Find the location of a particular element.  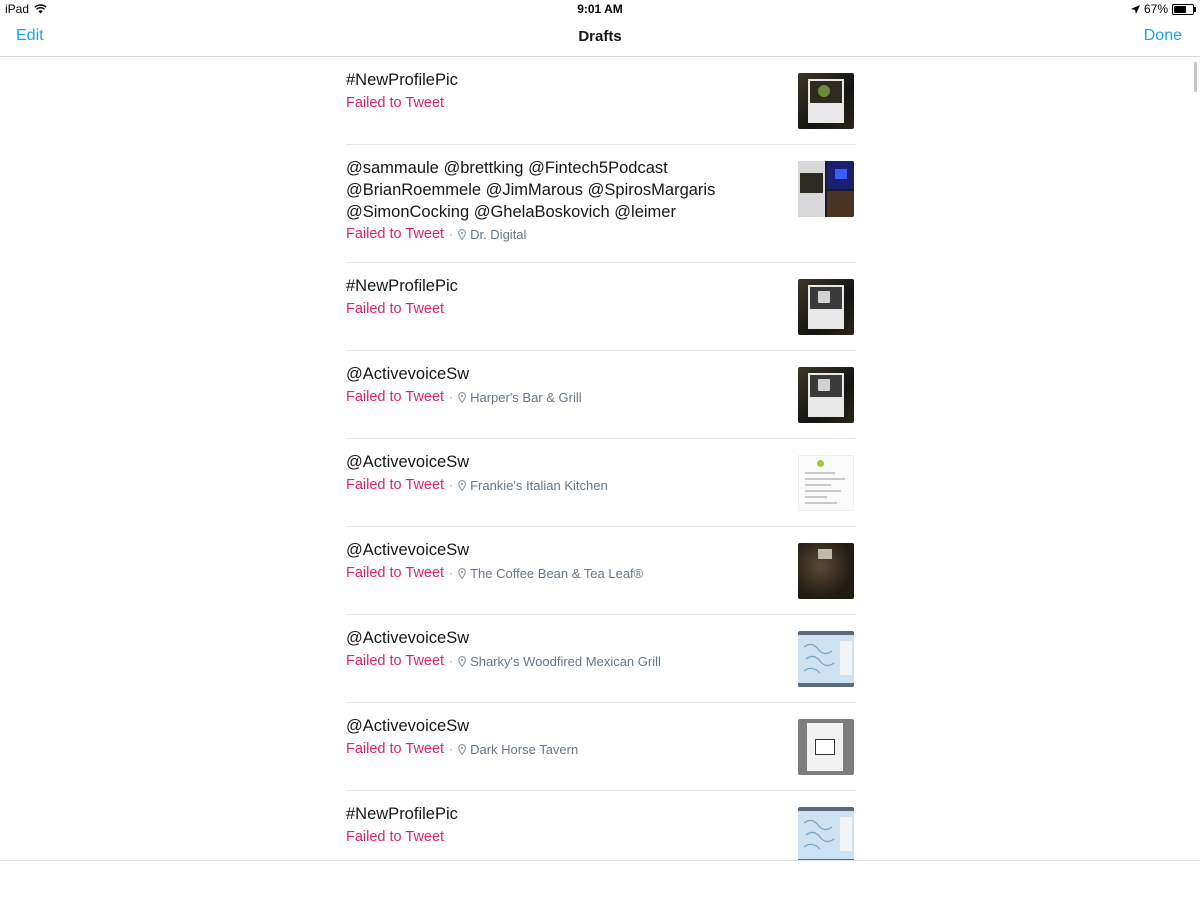

status-bar: iPad 9:01 AM 67% is located at coordinates (600, 9).